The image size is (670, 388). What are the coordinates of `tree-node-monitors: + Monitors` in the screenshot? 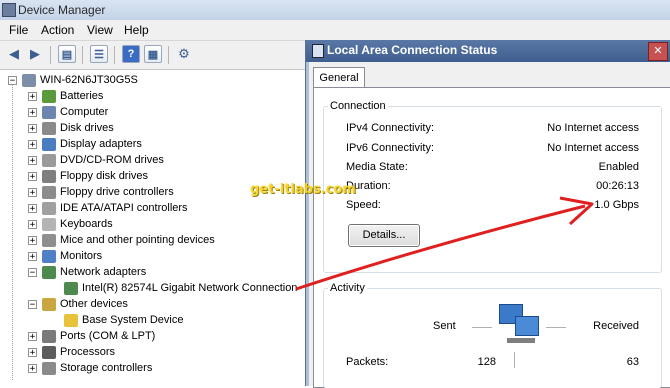 It's located at (65, 256).